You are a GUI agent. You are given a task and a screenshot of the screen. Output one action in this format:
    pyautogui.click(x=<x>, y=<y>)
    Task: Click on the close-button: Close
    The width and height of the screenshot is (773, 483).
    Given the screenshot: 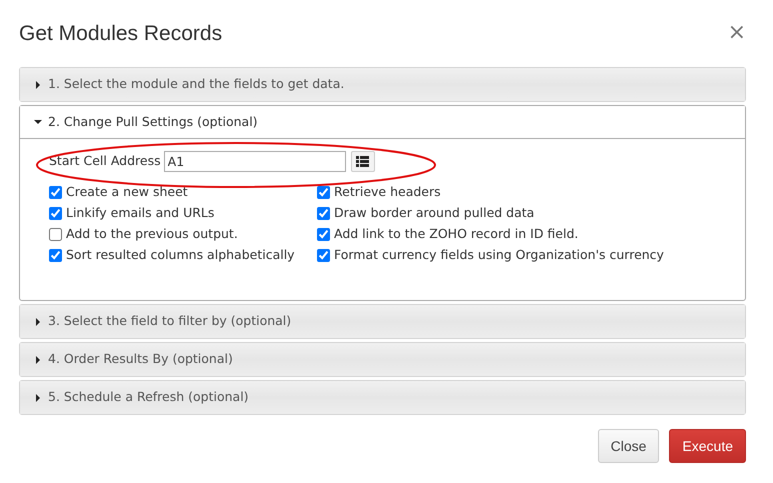 What is the action you would take?
    pyautogui.click(x=629, y=446)
    